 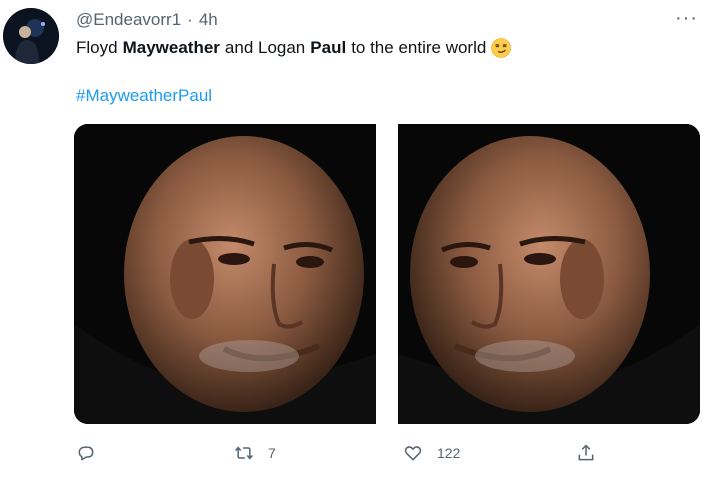 What do you see at coordinates (255, 453) in the screenshot?
I see `retweet-button: 7` at bounding box center [255, 453].